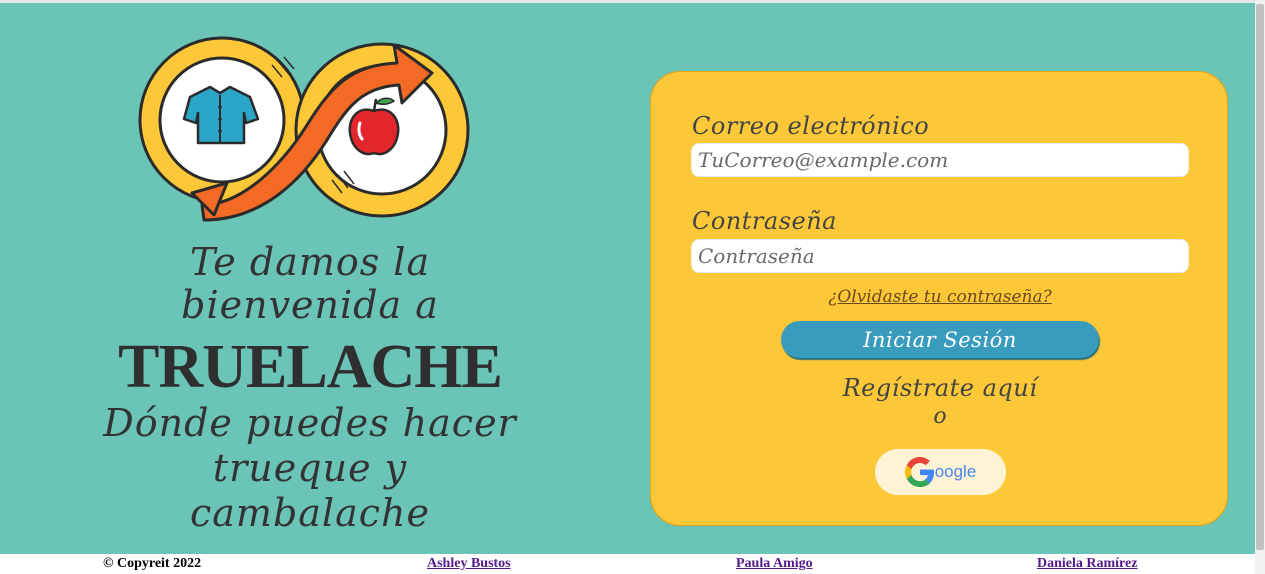 The width and height of the screenshot is (1265, 574). Describe the element at coordinates (469, 564) in the screenshot. I see `author-link-ashley: Ashley Bustos` at that location.